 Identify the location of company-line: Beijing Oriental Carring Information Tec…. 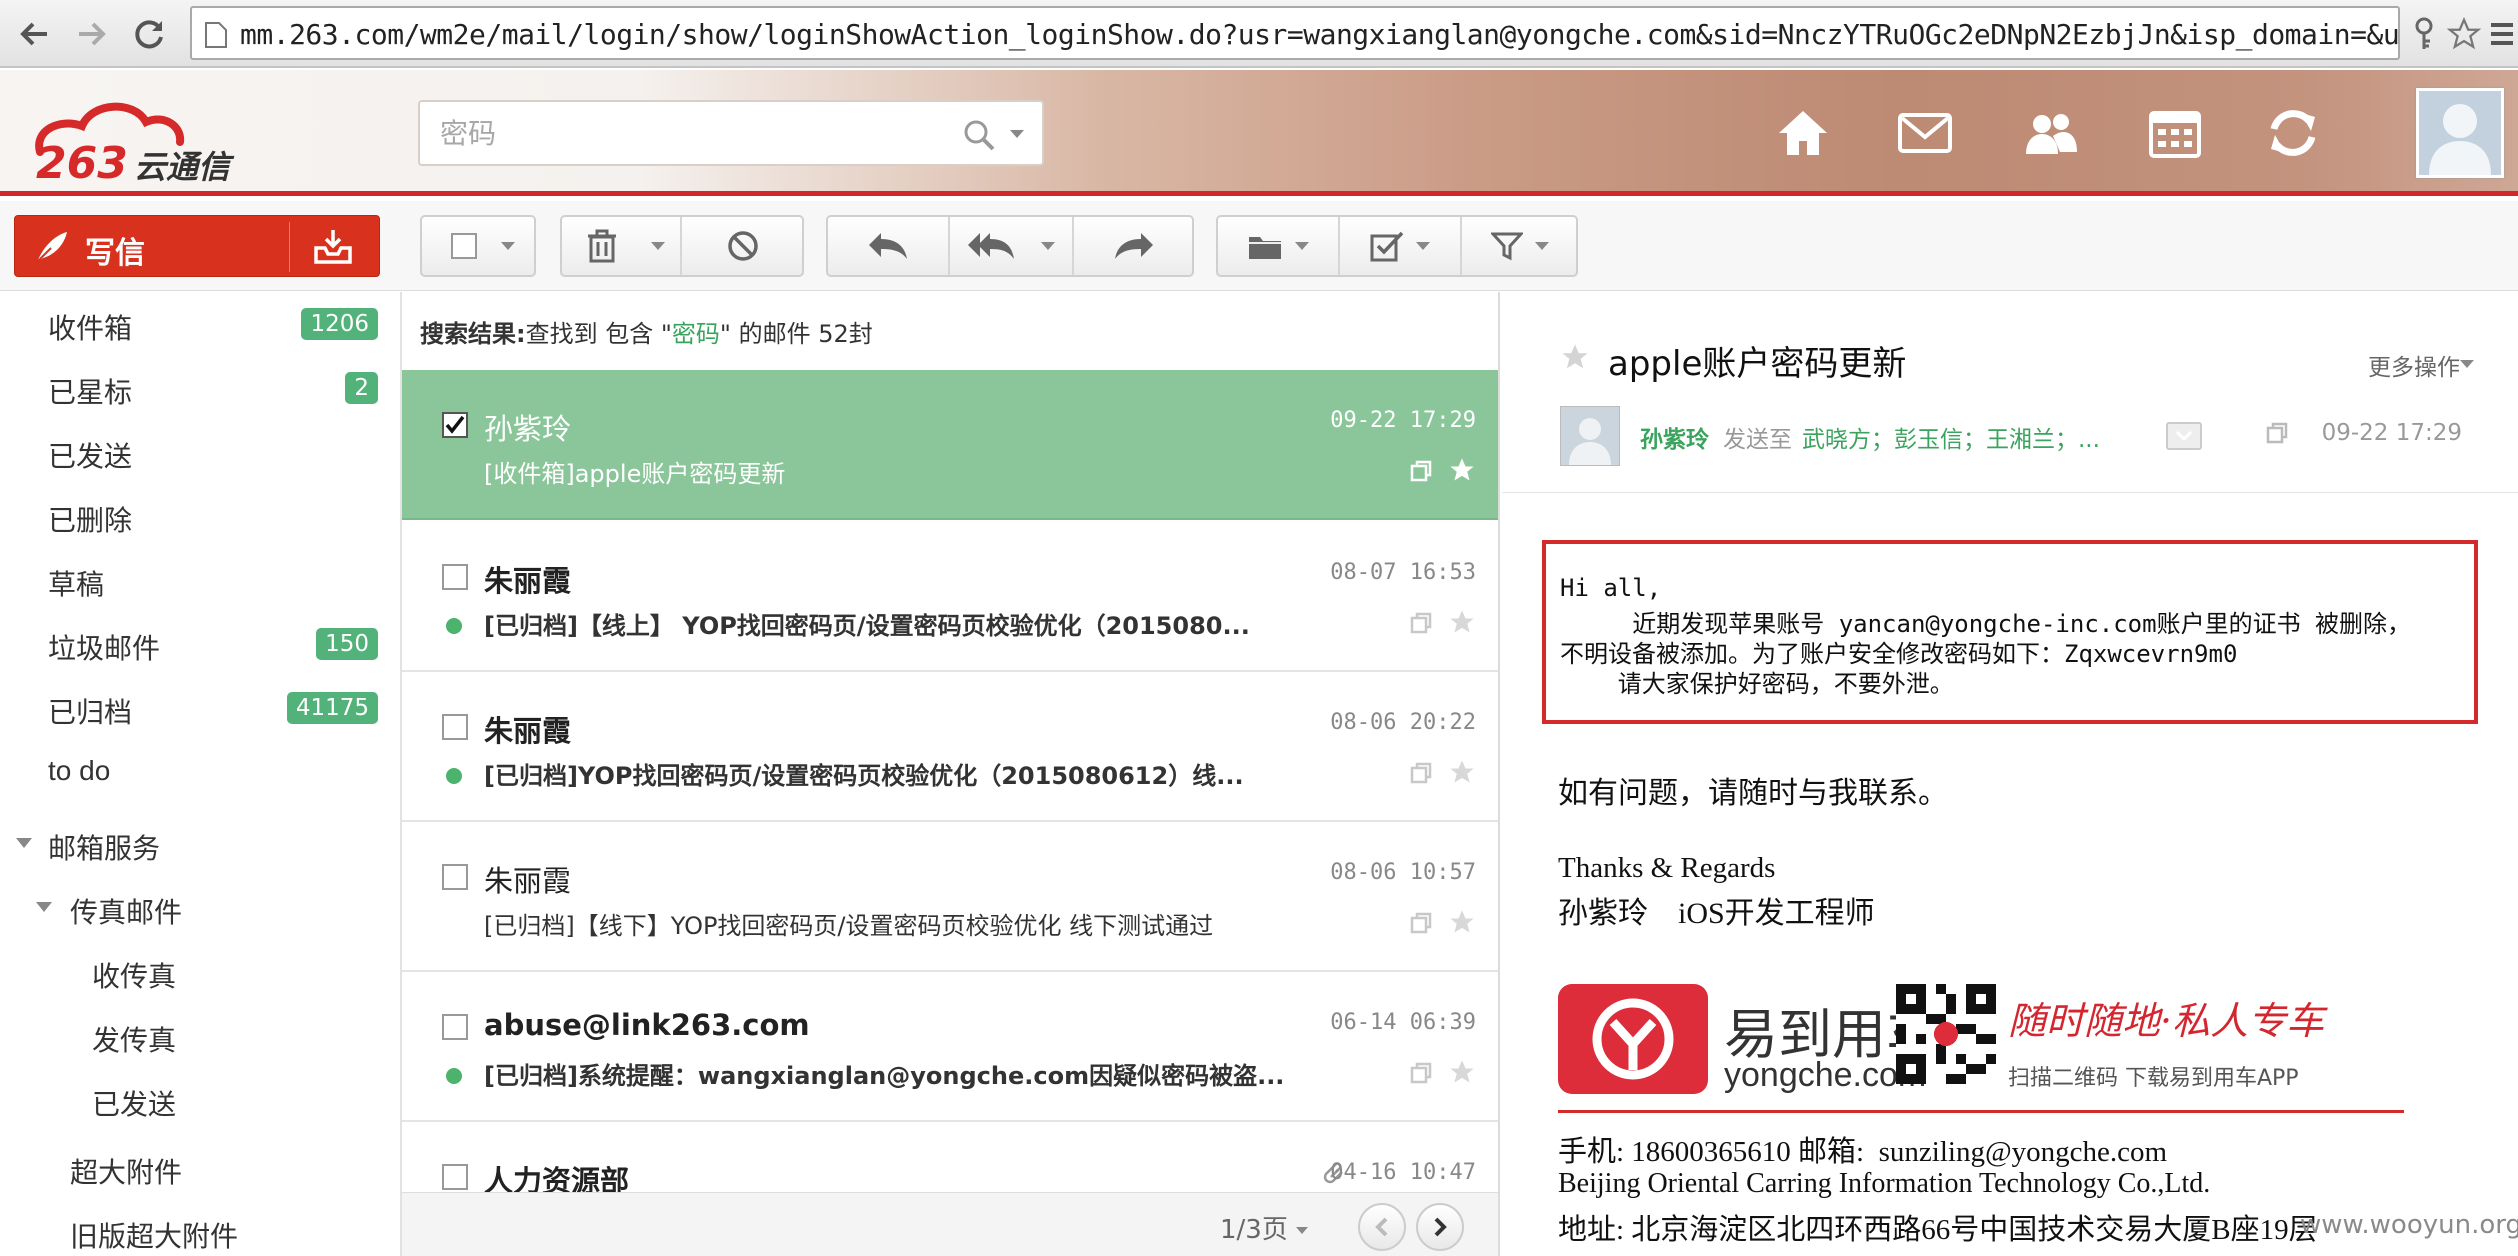
(1884, 1183).